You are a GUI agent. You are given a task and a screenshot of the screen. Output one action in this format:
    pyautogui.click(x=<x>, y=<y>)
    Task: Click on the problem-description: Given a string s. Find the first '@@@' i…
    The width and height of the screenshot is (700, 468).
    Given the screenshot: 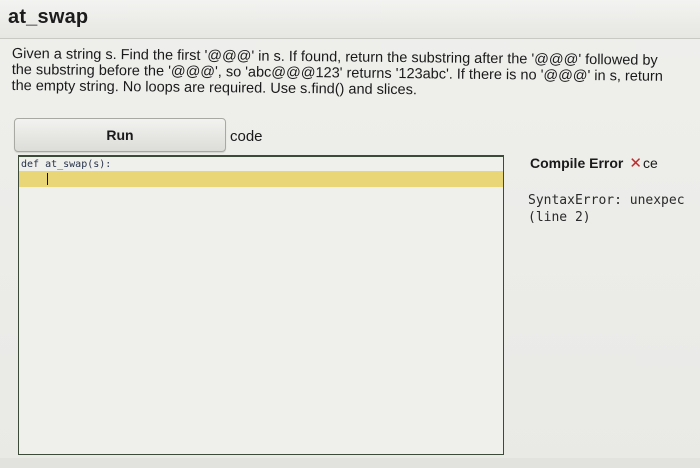 What is the action you would take?
    pyautogui.click(x=337, y=72)
    